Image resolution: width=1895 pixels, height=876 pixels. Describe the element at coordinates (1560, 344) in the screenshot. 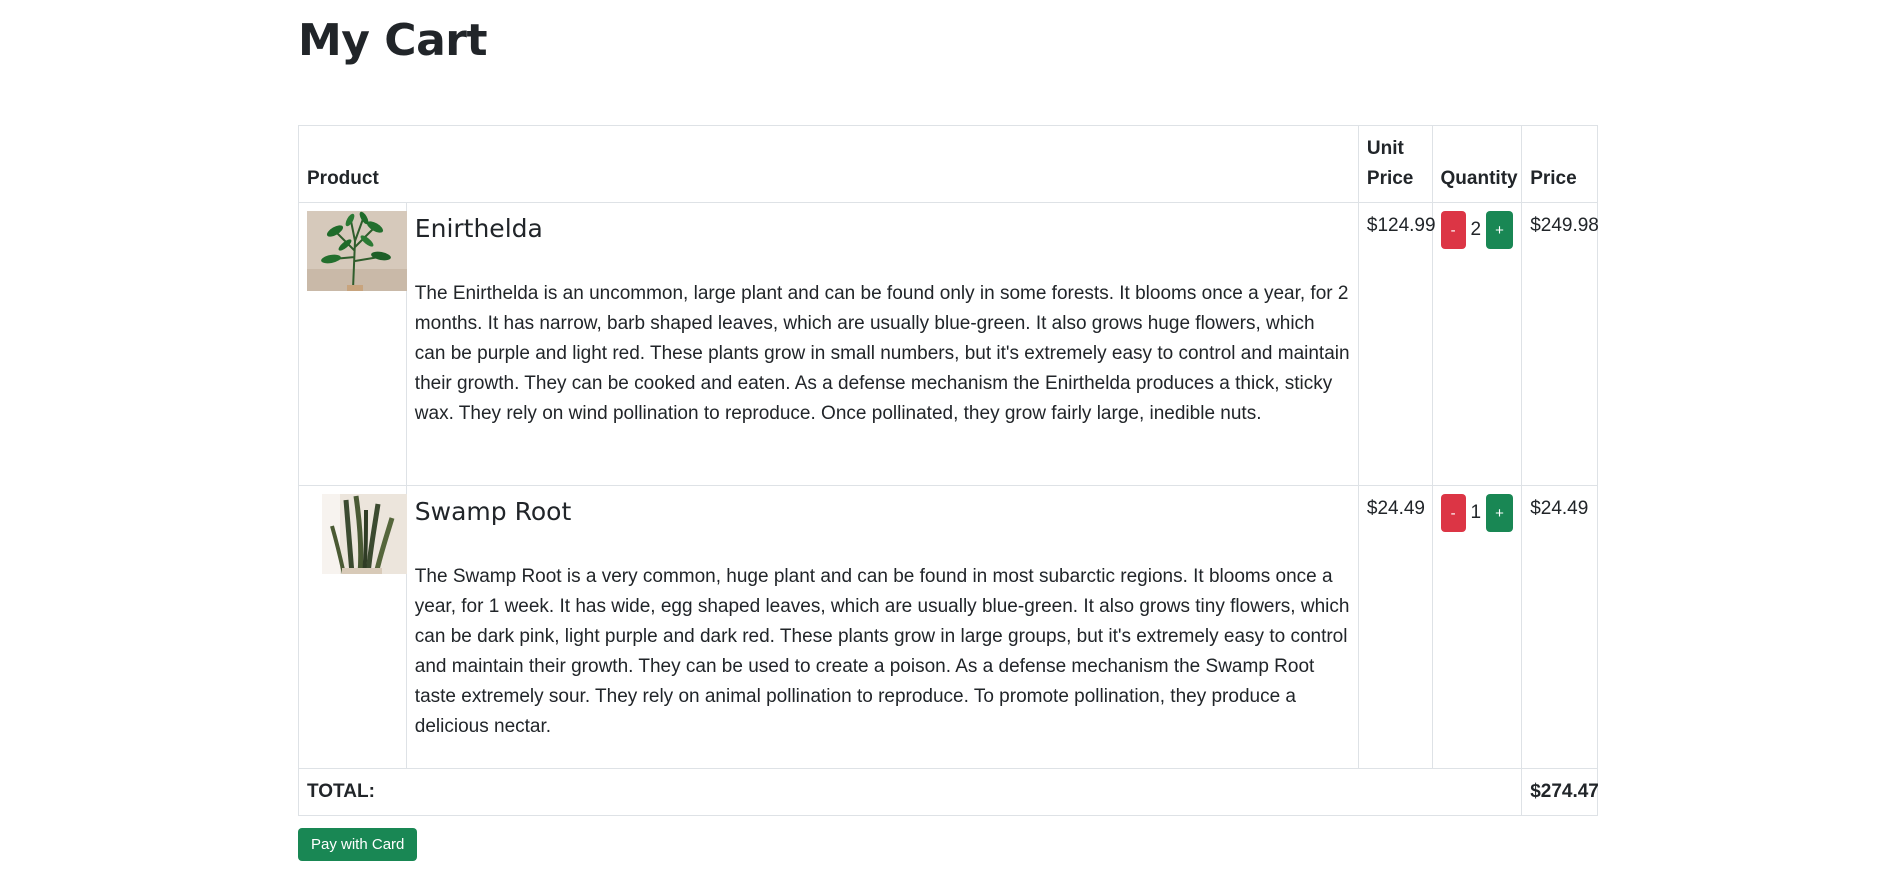

I see `line-price: $249.98` at that location.